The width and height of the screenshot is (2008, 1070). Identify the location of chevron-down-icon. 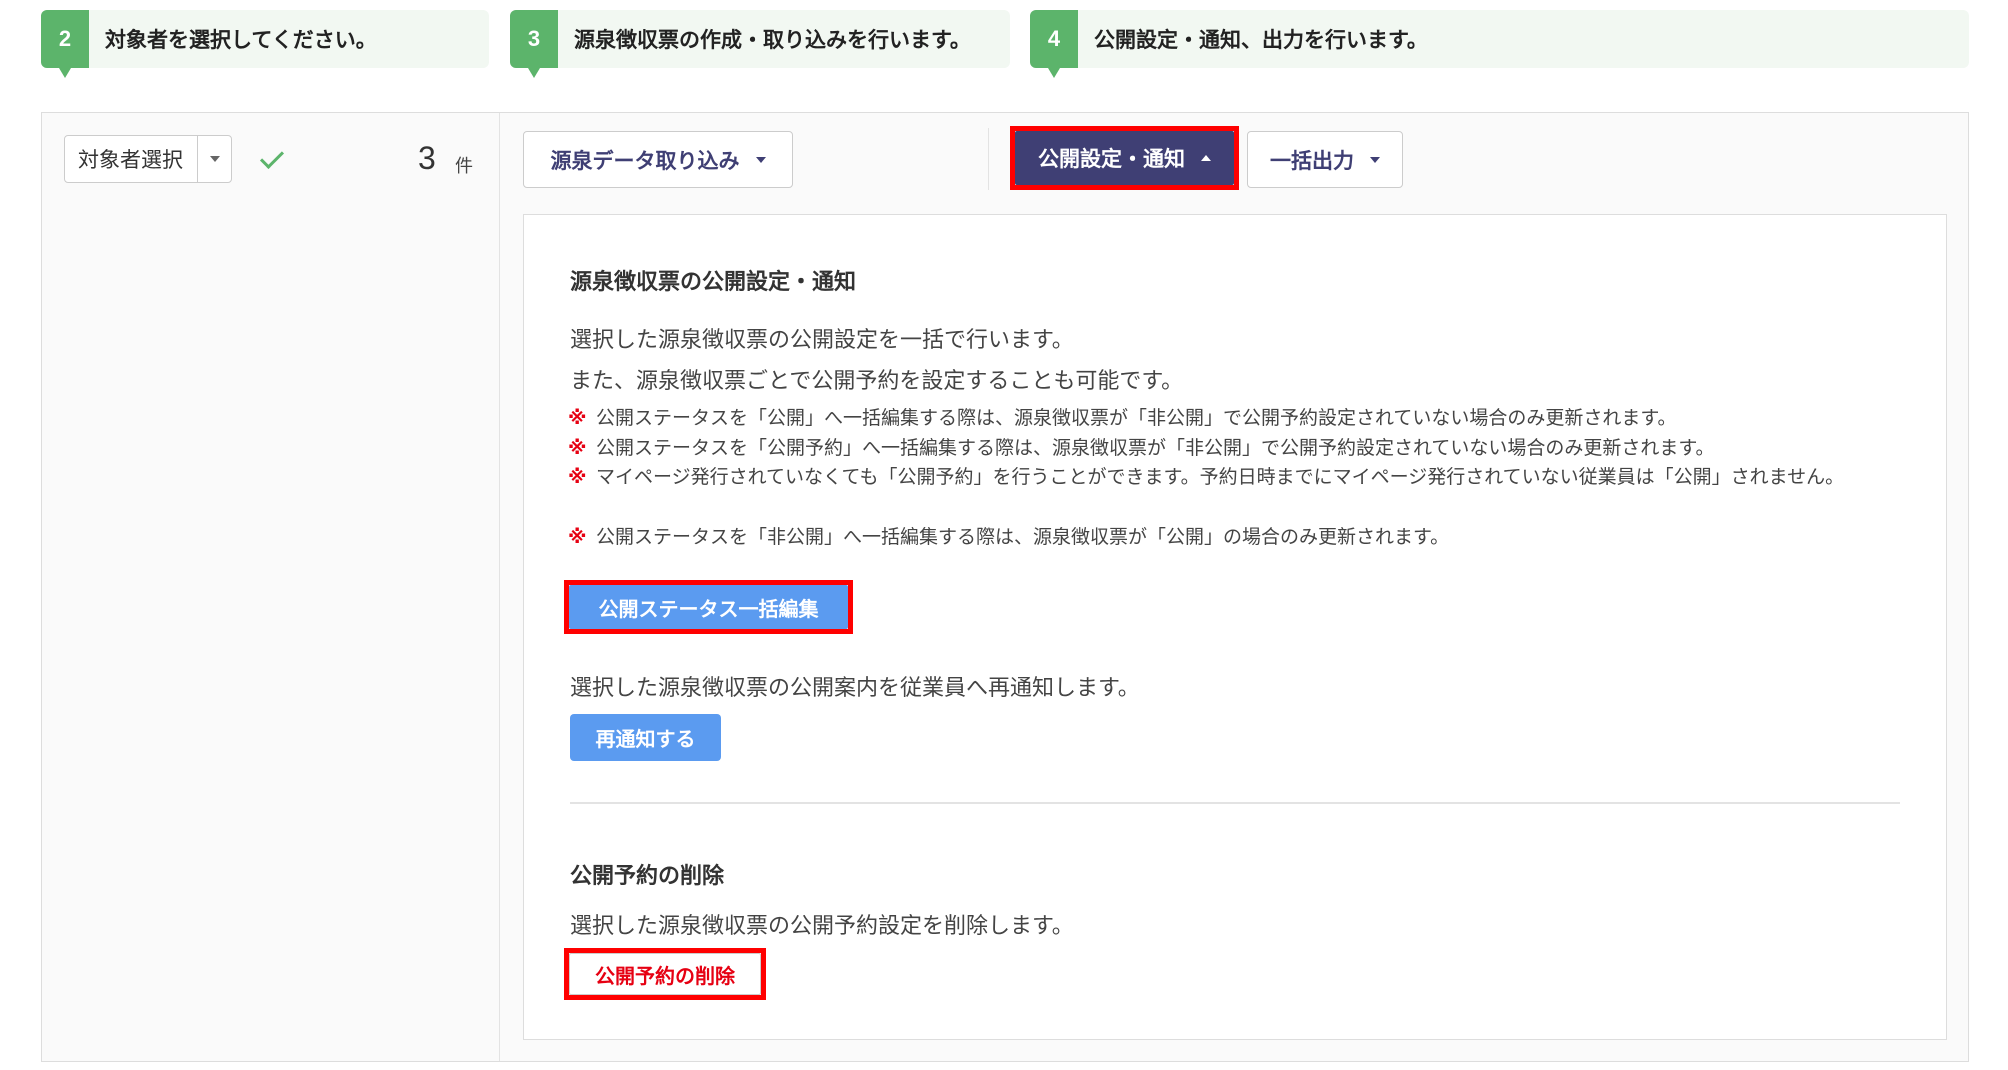
(214, 159).